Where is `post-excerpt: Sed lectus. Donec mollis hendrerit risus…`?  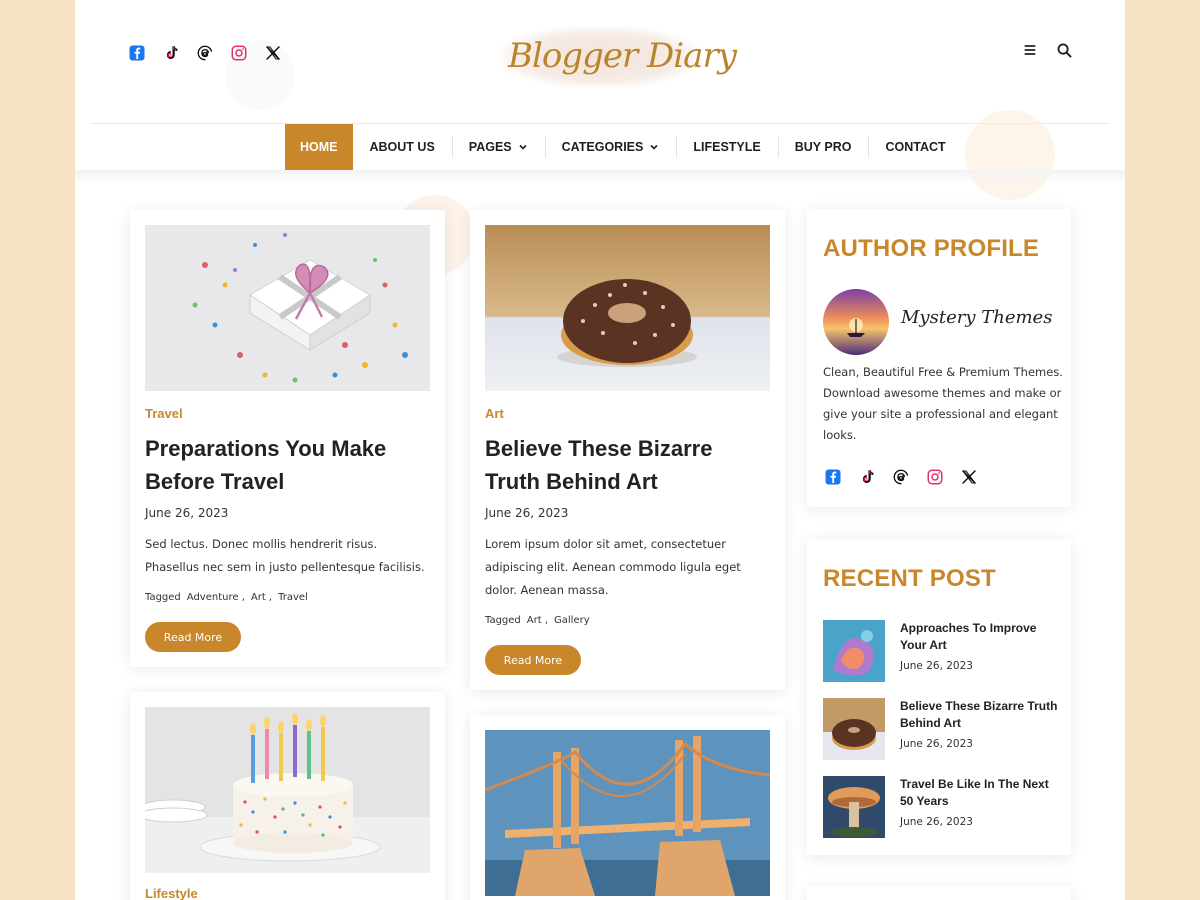
post-excerpt: Sed lectus. Donec mollis hendrerit risus… is located at coordinates (285, 555).